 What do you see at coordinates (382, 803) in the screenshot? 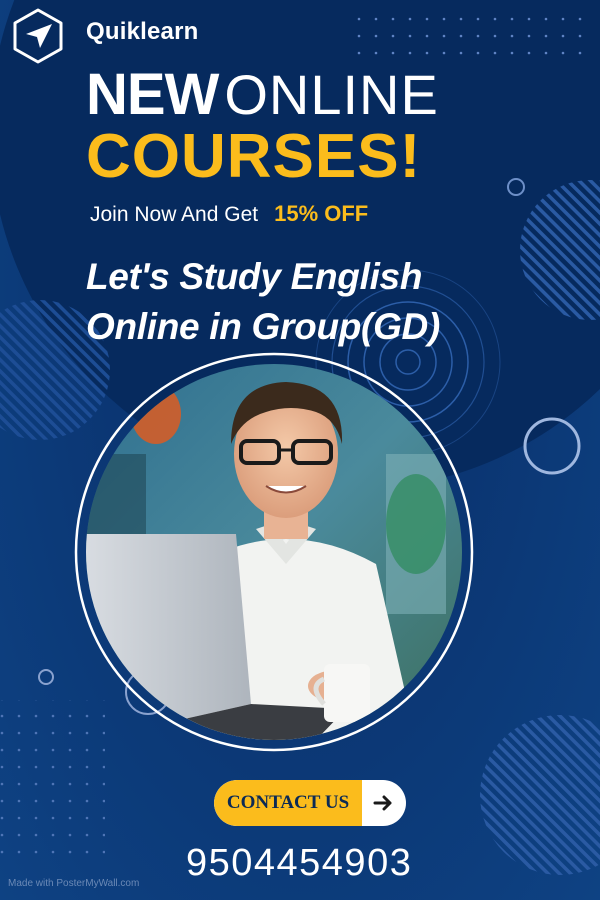
I see `arrow-right-icon` at bounding box center [382, 803].